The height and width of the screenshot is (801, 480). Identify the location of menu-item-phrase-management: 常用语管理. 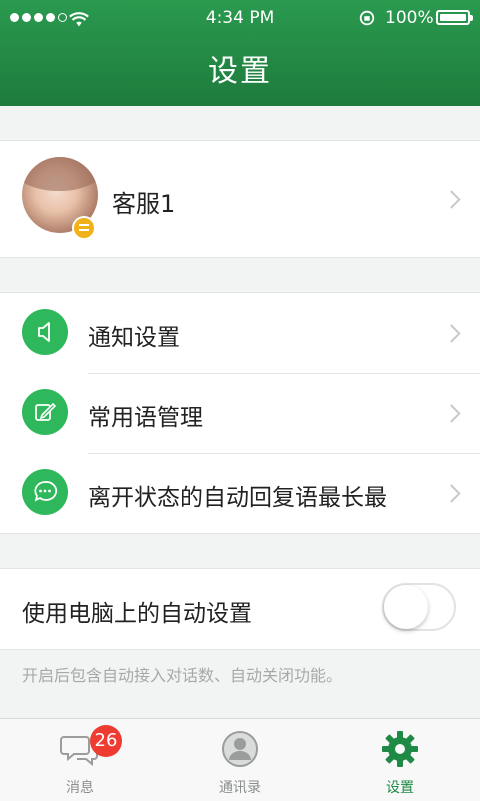
(240, 413).